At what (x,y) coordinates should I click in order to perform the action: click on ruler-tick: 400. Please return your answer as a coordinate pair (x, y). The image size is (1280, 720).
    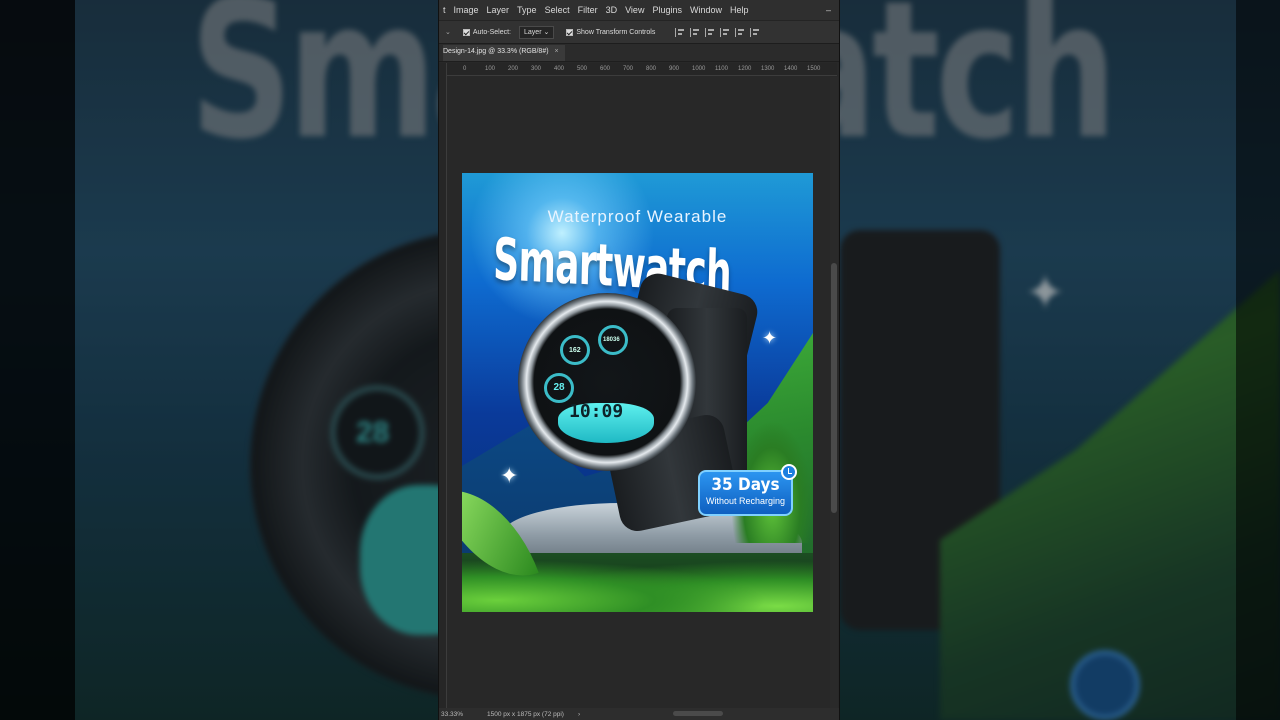
    Looking at the image, I should click on (559, 69).